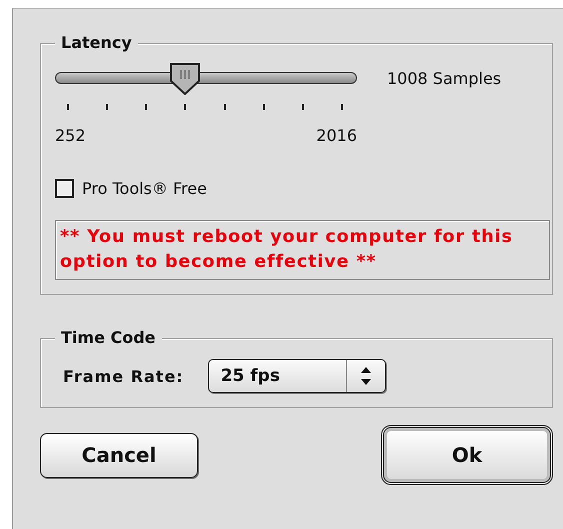 Image resolution: width=563 pixels, height=529 pixels. Describe the element at coordinates (119, 455) in the screenshot. I see `button: Cancel` at that location.